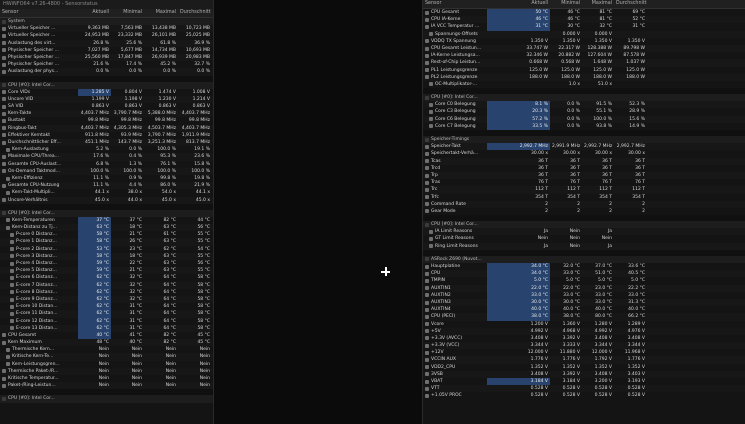  Describe the element at coordinates (106, 307) in the screenshot. I see `sensor-row: E-core 10 Distan... 62 °C 31 °C 64 °C 58 °C` at that location.